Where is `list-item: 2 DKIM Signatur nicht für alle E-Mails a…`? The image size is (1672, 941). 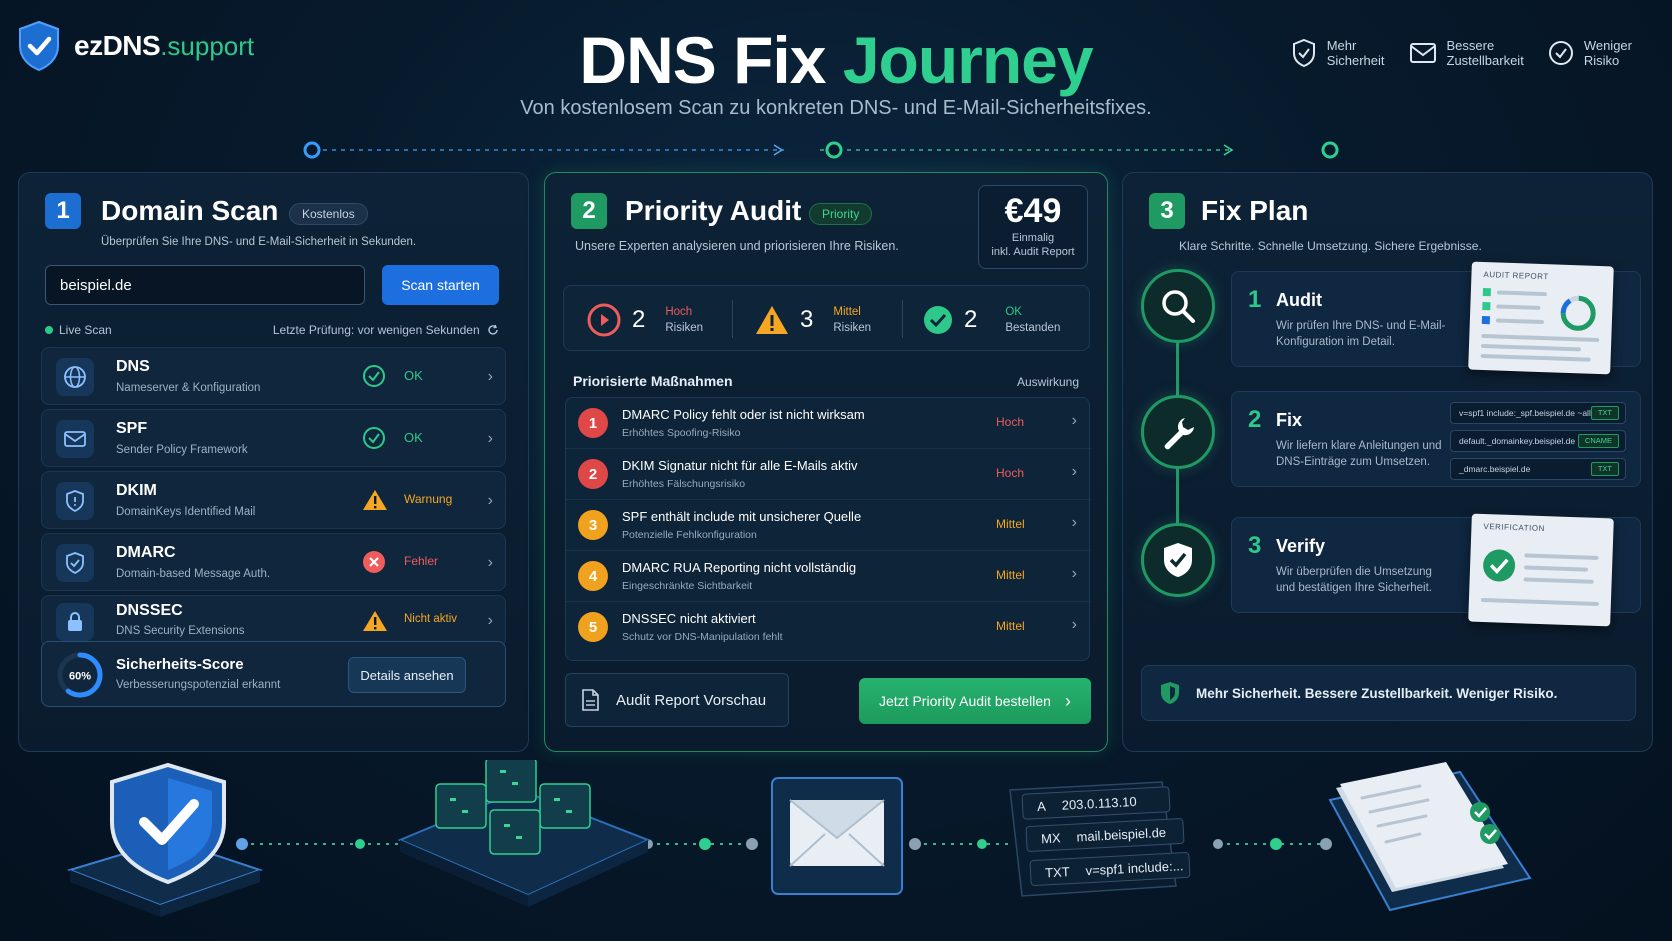 list-item: 2 DKIM Signatur nicht für alle E-Mails a… is located at coordinates (828, 474).